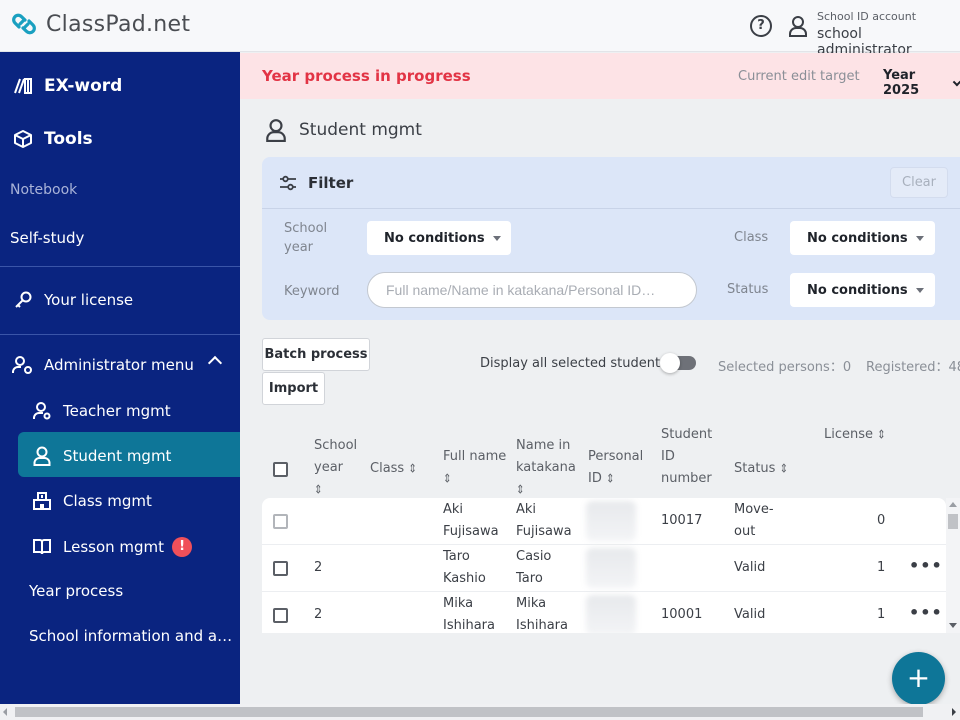 The height and width of the screenshot is (720, 960). What do you see at coordinates (867, 16) in the screenshot?
I see `account-type: School ID account` at bounding box center [867, 16].